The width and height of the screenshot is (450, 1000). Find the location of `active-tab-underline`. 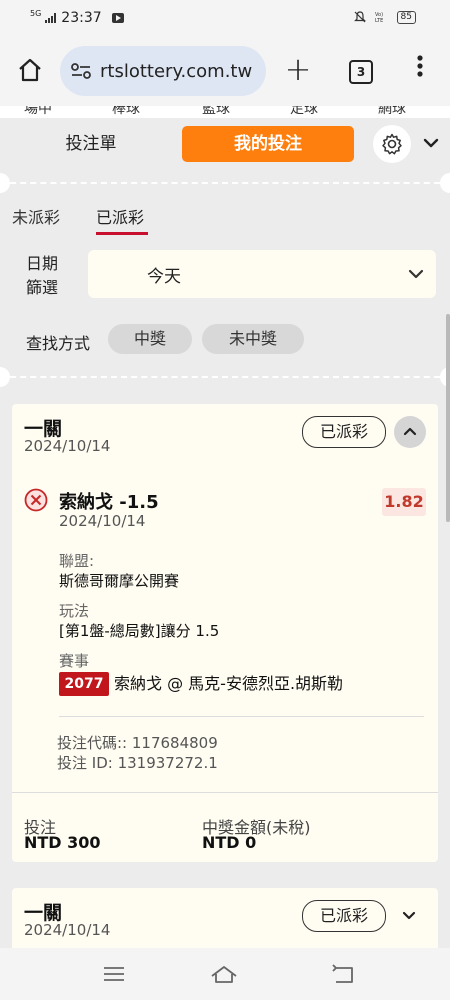

active-tab-underline is located at coordinates (122, 233).